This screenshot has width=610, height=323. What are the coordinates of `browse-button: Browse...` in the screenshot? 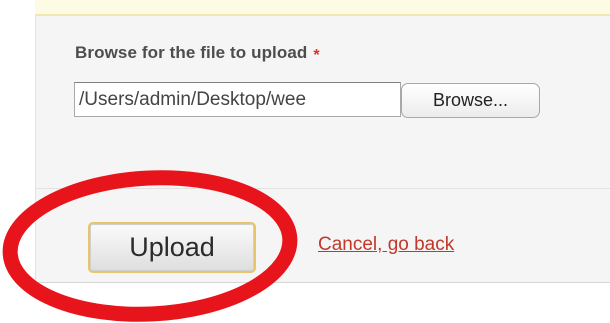 It's located at (470, 100).